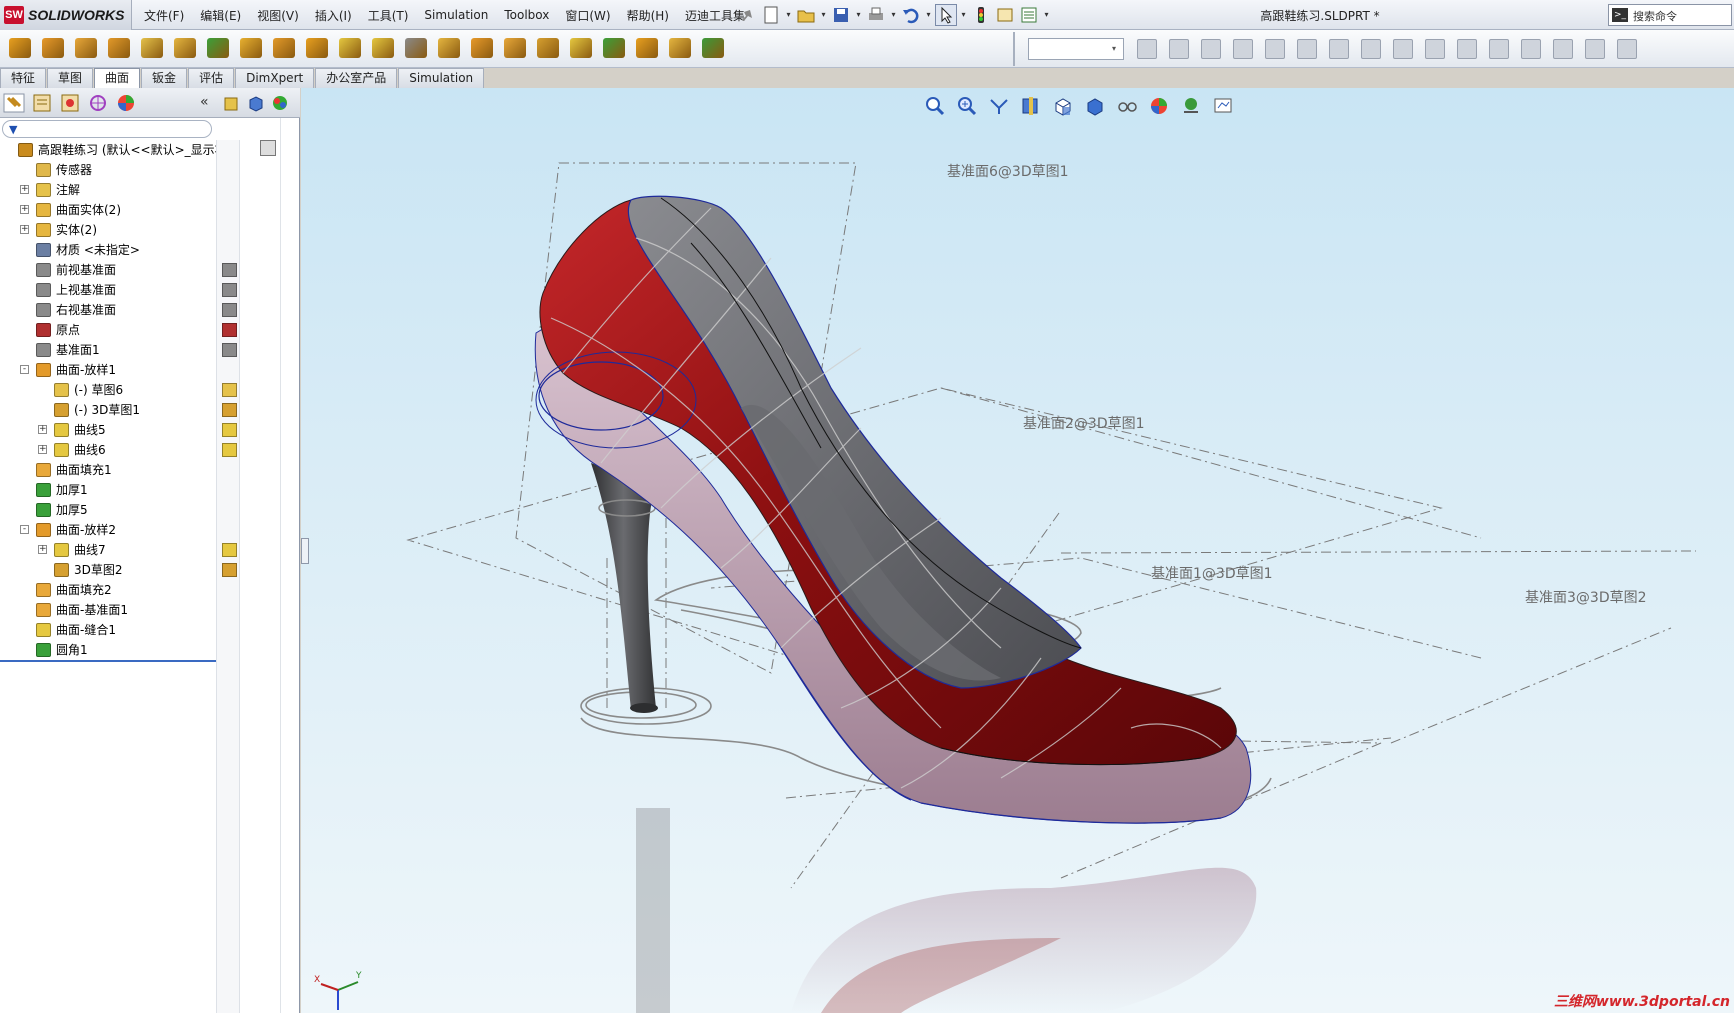  Describe the element at coordinates (42, 103) in the screenshot. I see `property-manager-tab-icon` at that location.